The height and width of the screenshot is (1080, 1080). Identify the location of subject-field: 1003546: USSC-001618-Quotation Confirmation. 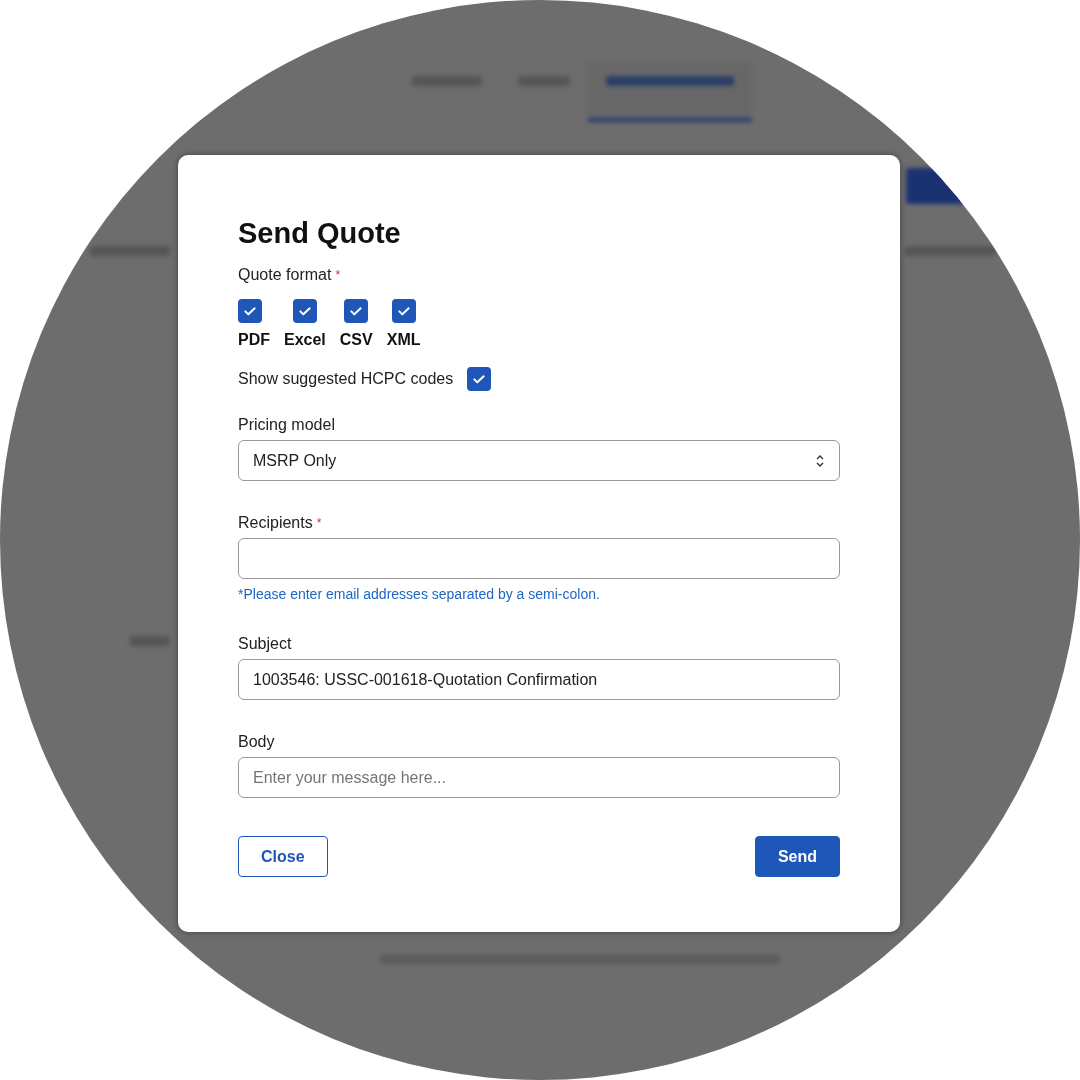
(539, 679).